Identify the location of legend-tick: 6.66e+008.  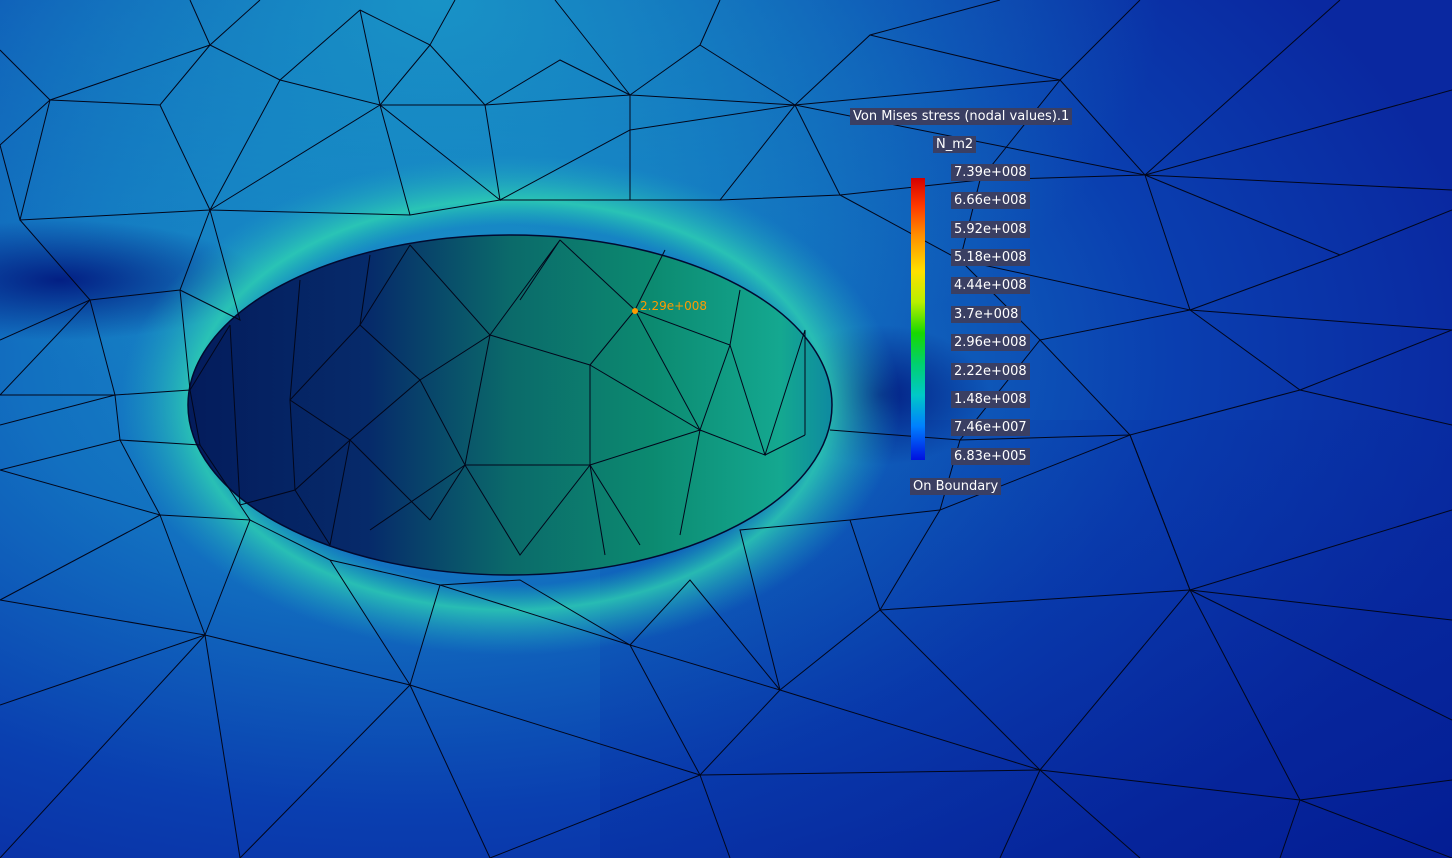
(990, 200).